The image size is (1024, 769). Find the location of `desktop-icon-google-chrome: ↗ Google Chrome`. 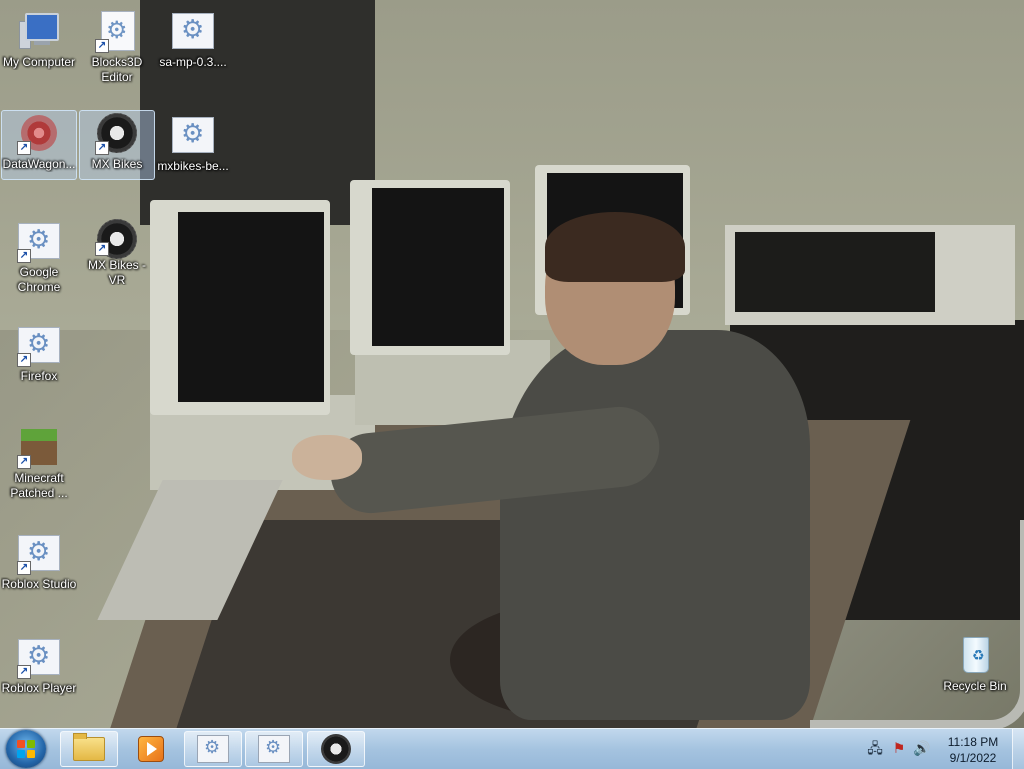

desktop-icon-google-chrome: ↗ Google Chrome is located at coordinates (39, 260).